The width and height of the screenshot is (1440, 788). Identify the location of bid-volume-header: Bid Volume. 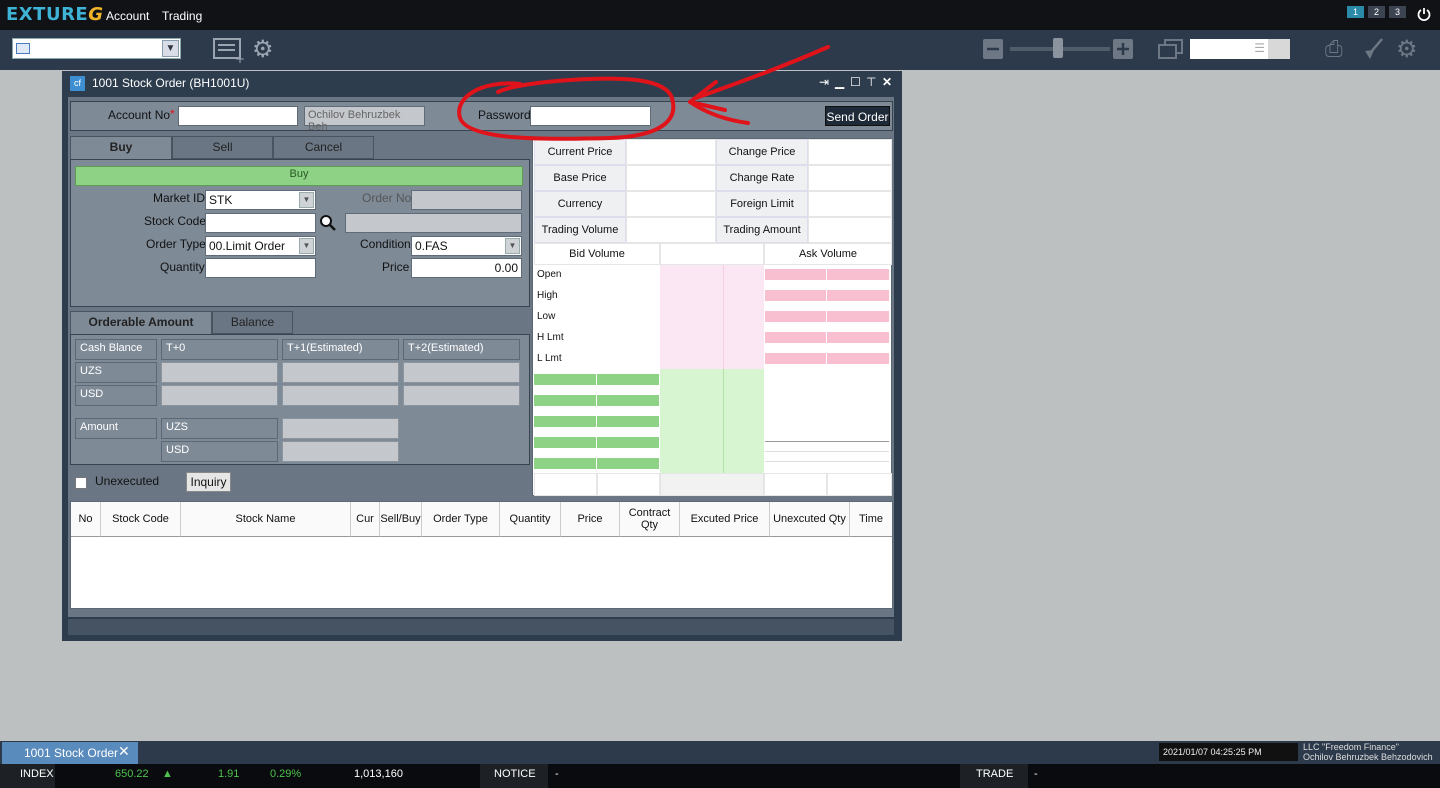
(597, 254).